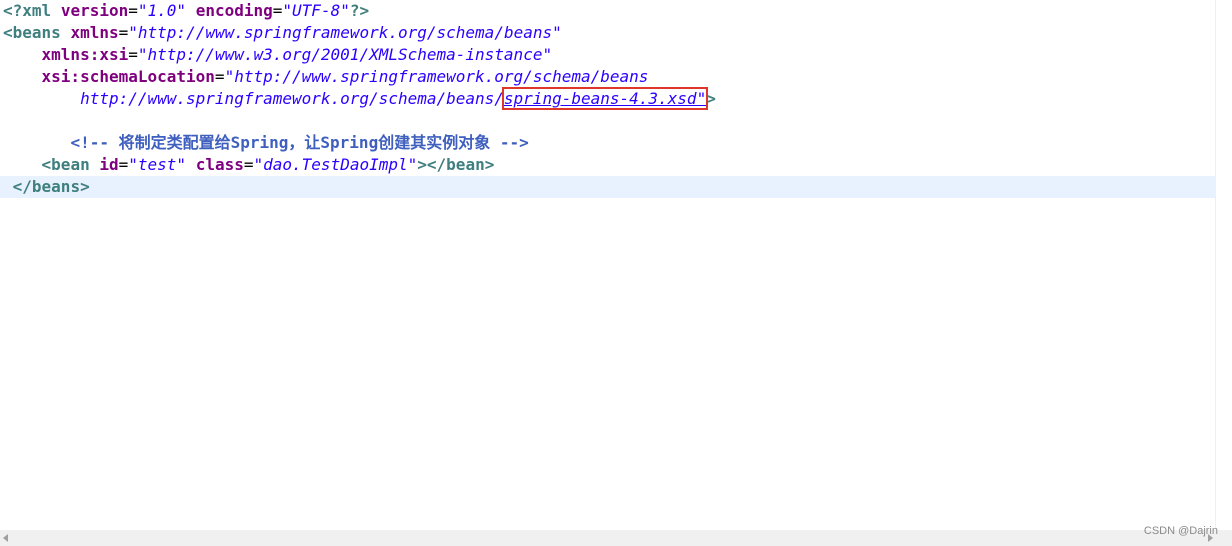  What do you see at coordinates (94, 10) in the screenshot?
I see `attr-version: version` at bounding box center [94, 10].